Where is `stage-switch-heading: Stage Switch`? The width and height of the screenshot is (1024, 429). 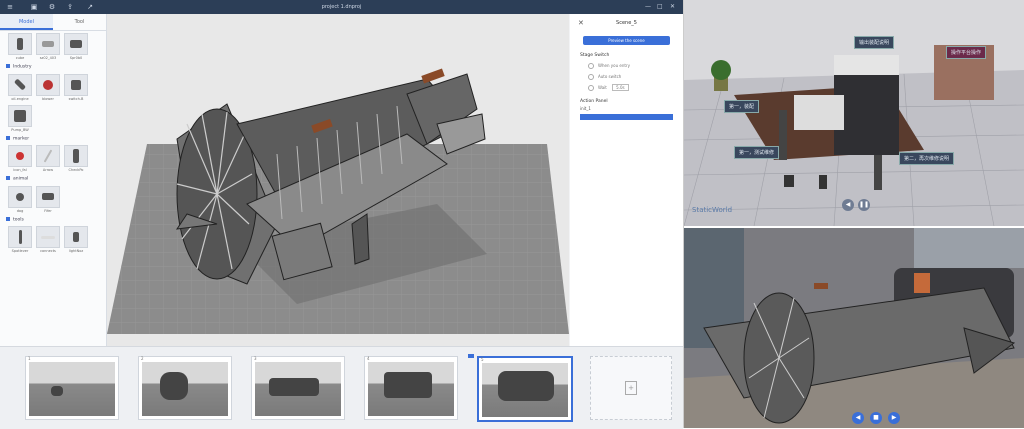 stage-switch-heading: Stage Switch is located at coordinates (595, 55).